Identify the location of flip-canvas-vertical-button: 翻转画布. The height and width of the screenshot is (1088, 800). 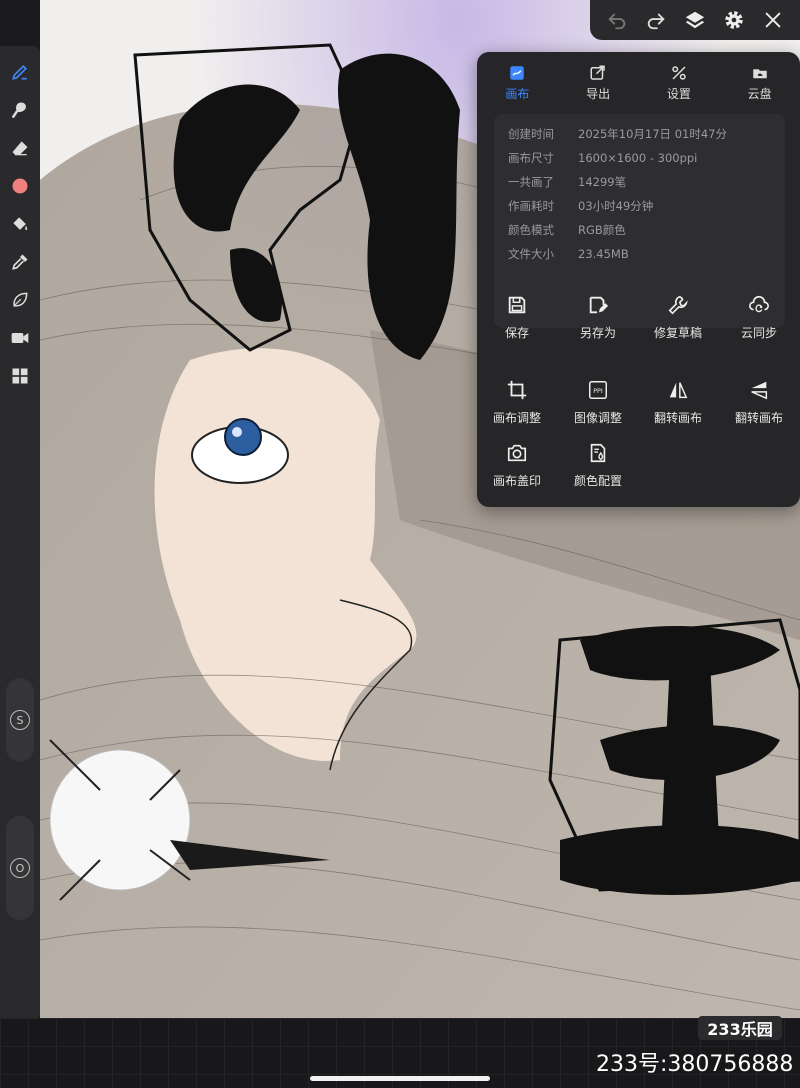
(759, 409).